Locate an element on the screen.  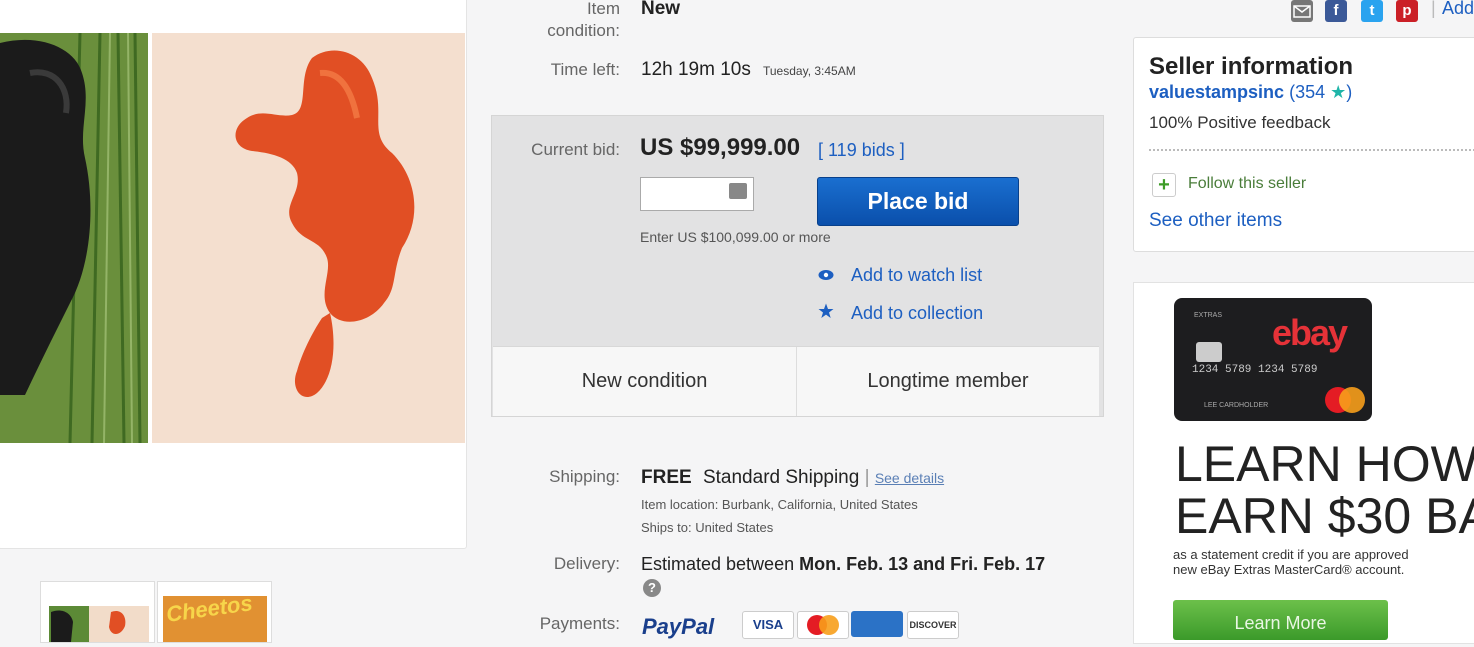
cheeto-photo is located at coordinates (308, 238).